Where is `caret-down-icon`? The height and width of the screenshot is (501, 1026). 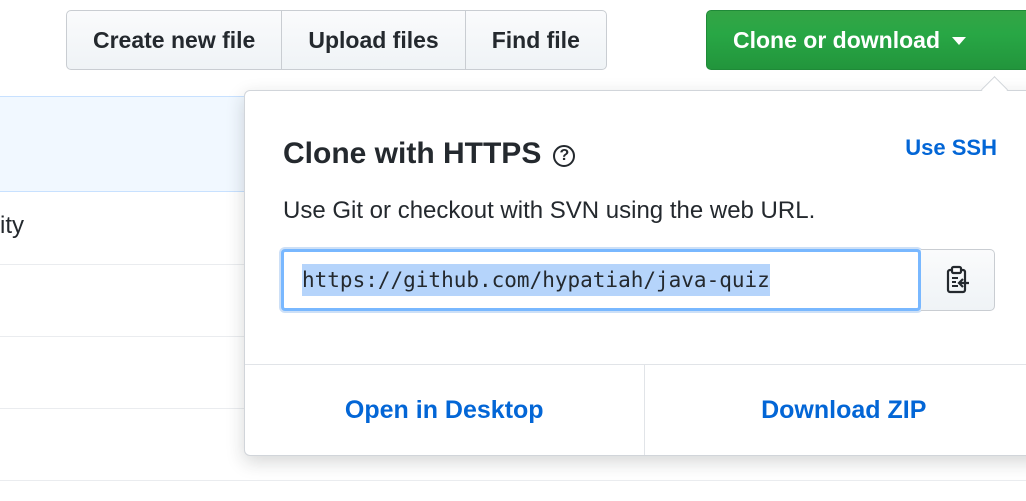 caret-down-icon is located at coordinates (959, 41).